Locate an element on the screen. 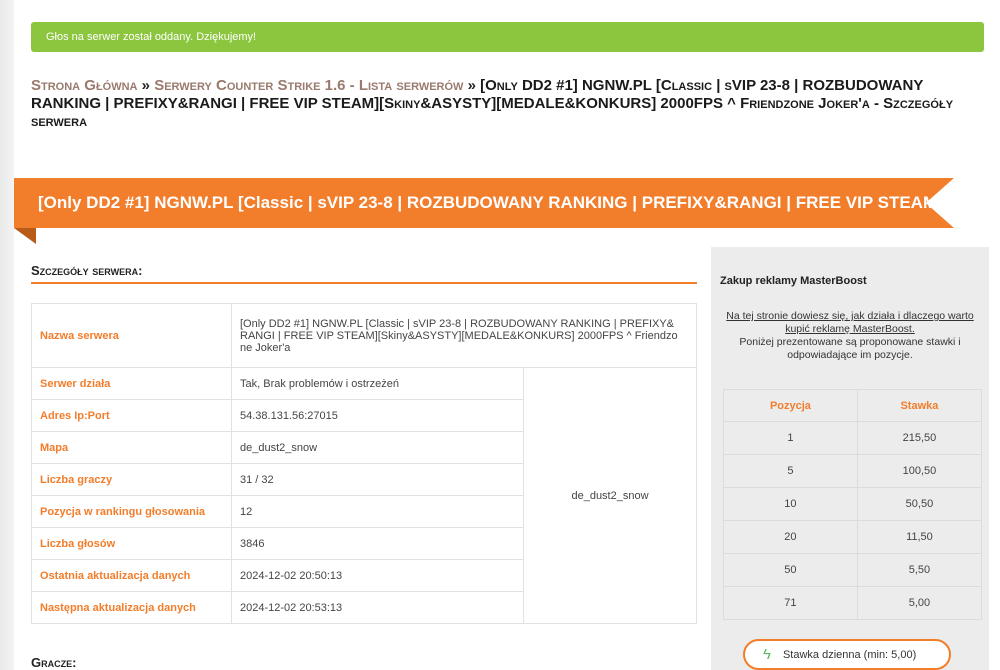 This screenshot has width=1000, height=670. detail-value: 2024-12-02 20:50:13 is located at coordinates (377, 575).